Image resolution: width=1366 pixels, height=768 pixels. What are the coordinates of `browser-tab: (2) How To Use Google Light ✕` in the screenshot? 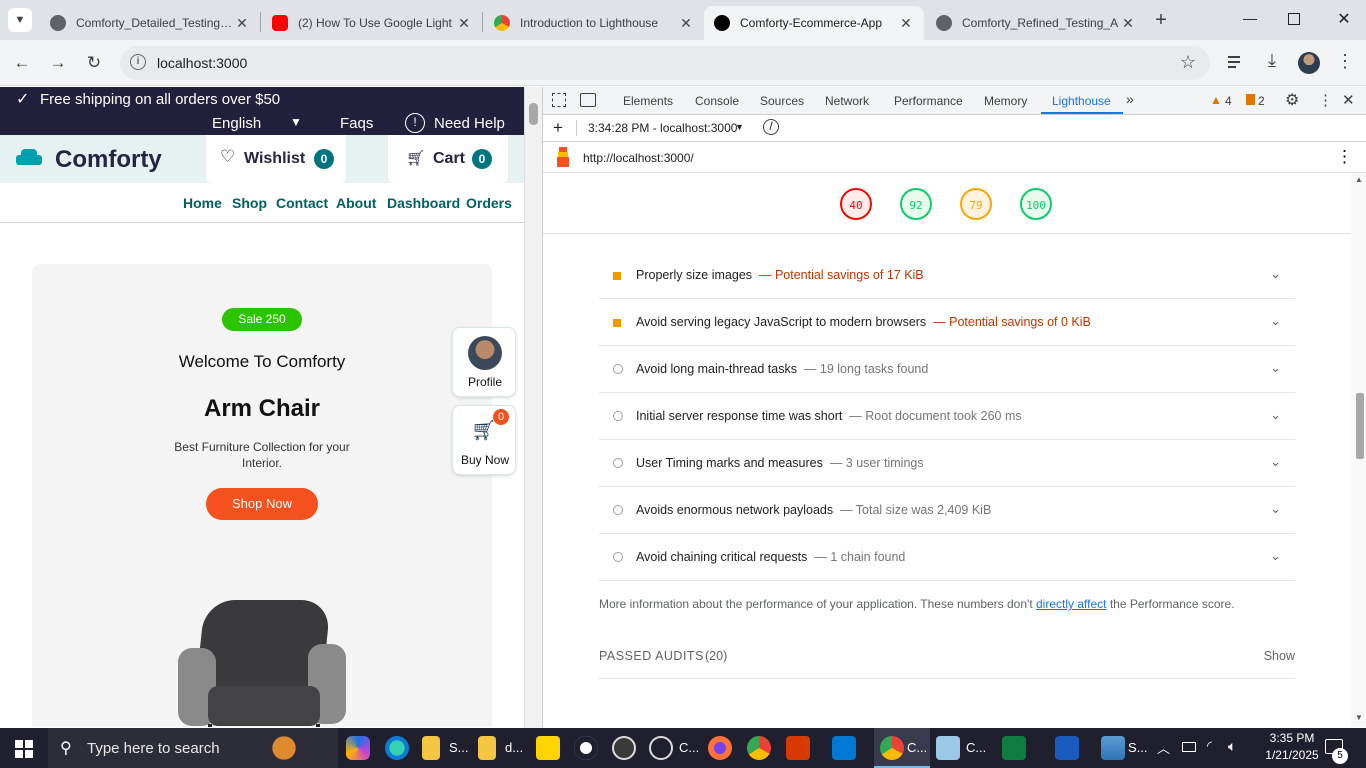 It's located at (372, 23).